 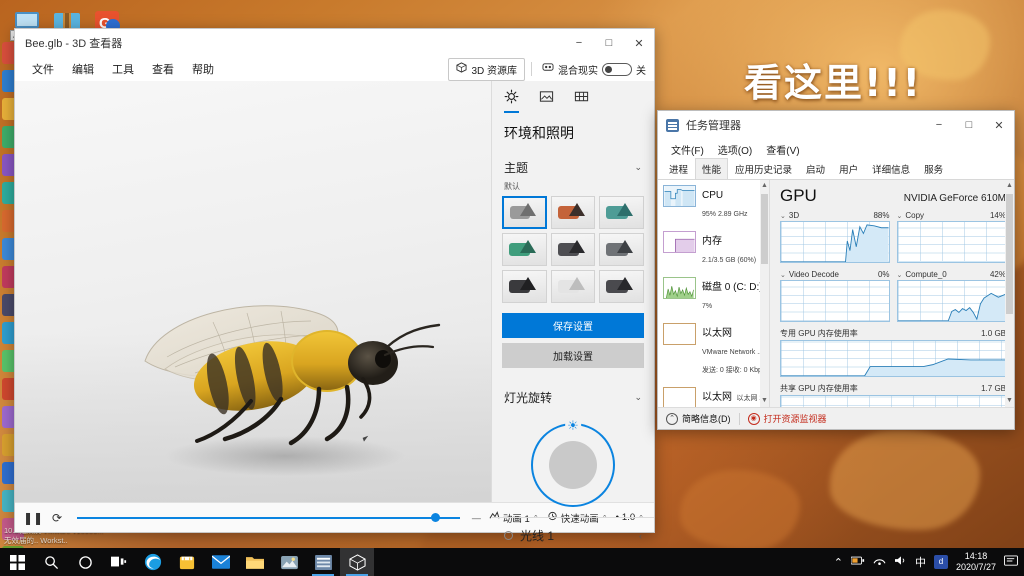 What do you see at coordinates (993, 333) in the screenshot?
I see `memory-graph-value: 1.0 GB` at bounding box center [993, 333].